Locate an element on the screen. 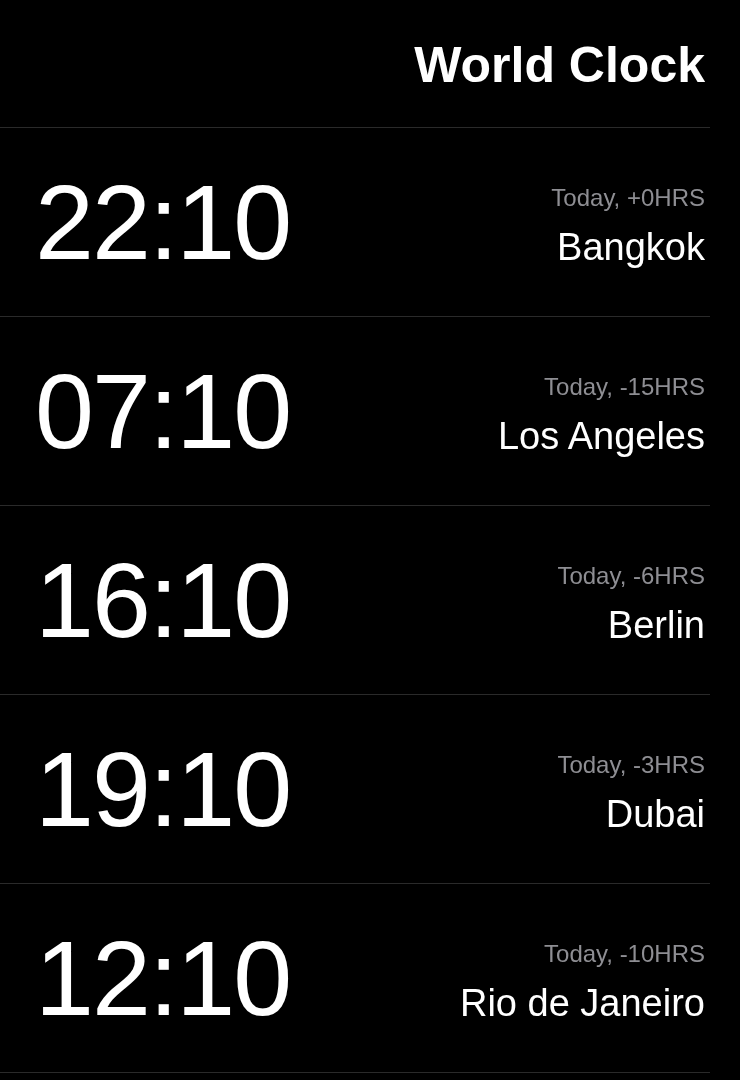 This screenshot has width=740, height=1080. clock-time: 07:10 is located at coordinates (163, 411).